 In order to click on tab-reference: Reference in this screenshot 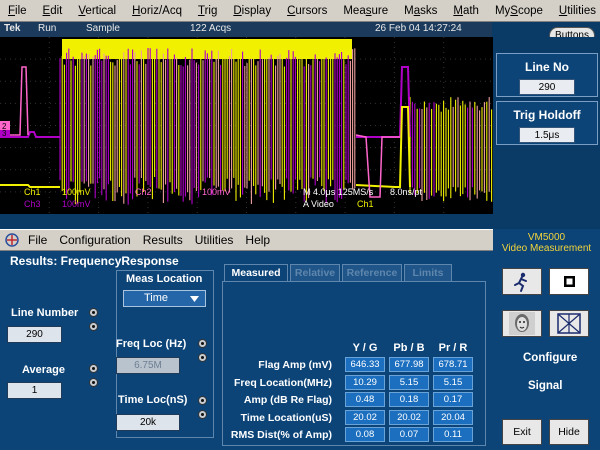, I will do `click(372, 272)`.